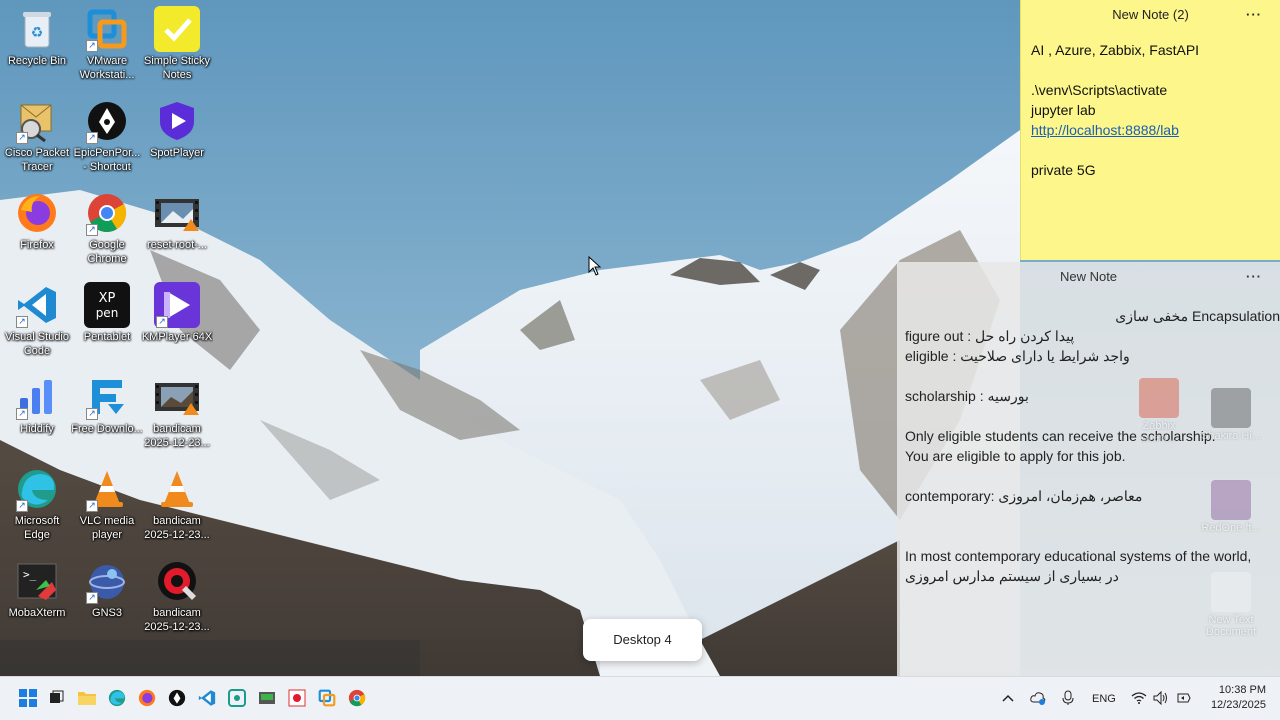 This screenshot has height=720, width=1280. Describe the element at coordinates (1015, 456) in the screenshot. I see `note-line: You are eligible to apply for this job.` at that location.